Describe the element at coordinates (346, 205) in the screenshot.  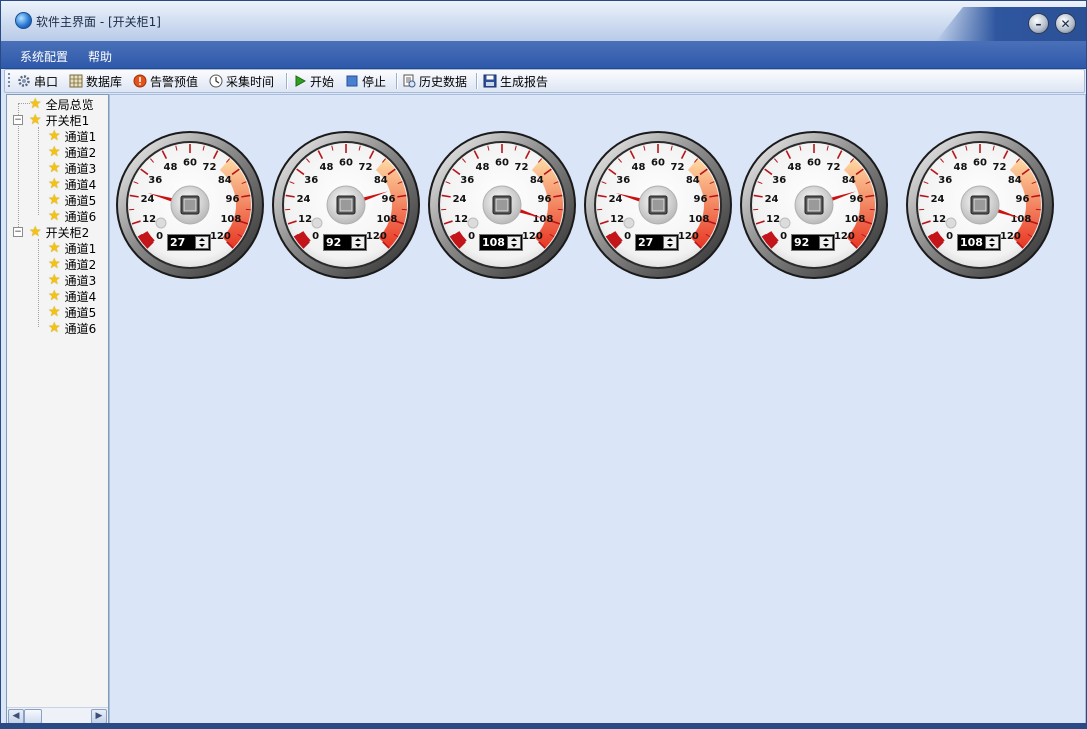
I see `gauge: 0 12 24 36 48 60 72 84 96 108 120 92` at that location.